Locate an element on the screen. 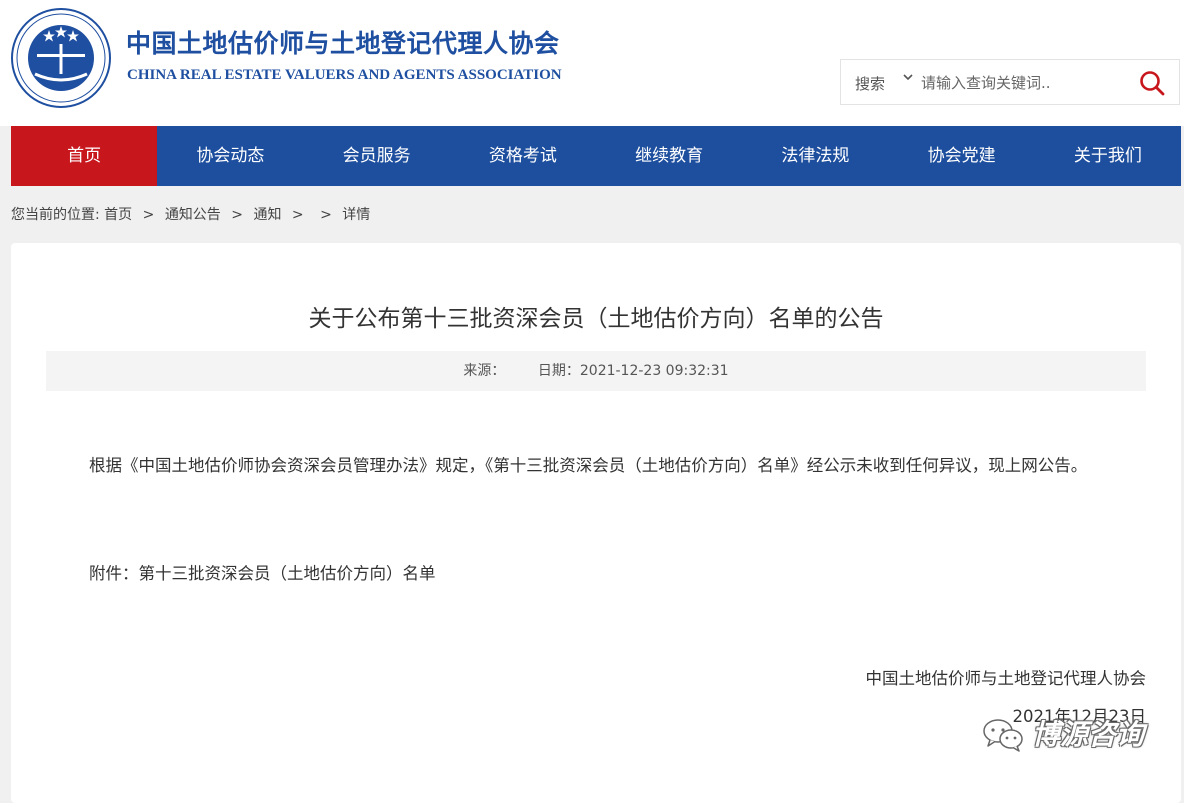 The height and width of the screenshot is (803, 1184). search-box: 搜索 is located at coordinates (1010, 82).